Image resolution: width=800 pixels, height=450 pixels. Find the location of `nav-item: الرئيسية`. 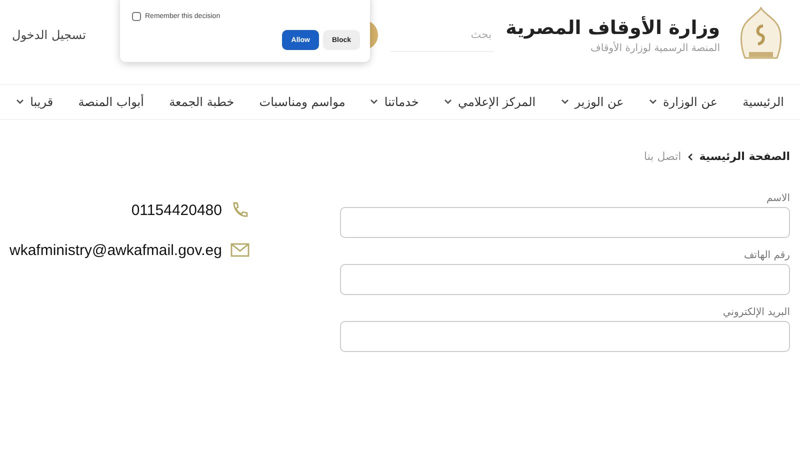

nav-item: الرئيسية is located at coordinates (763, 102).